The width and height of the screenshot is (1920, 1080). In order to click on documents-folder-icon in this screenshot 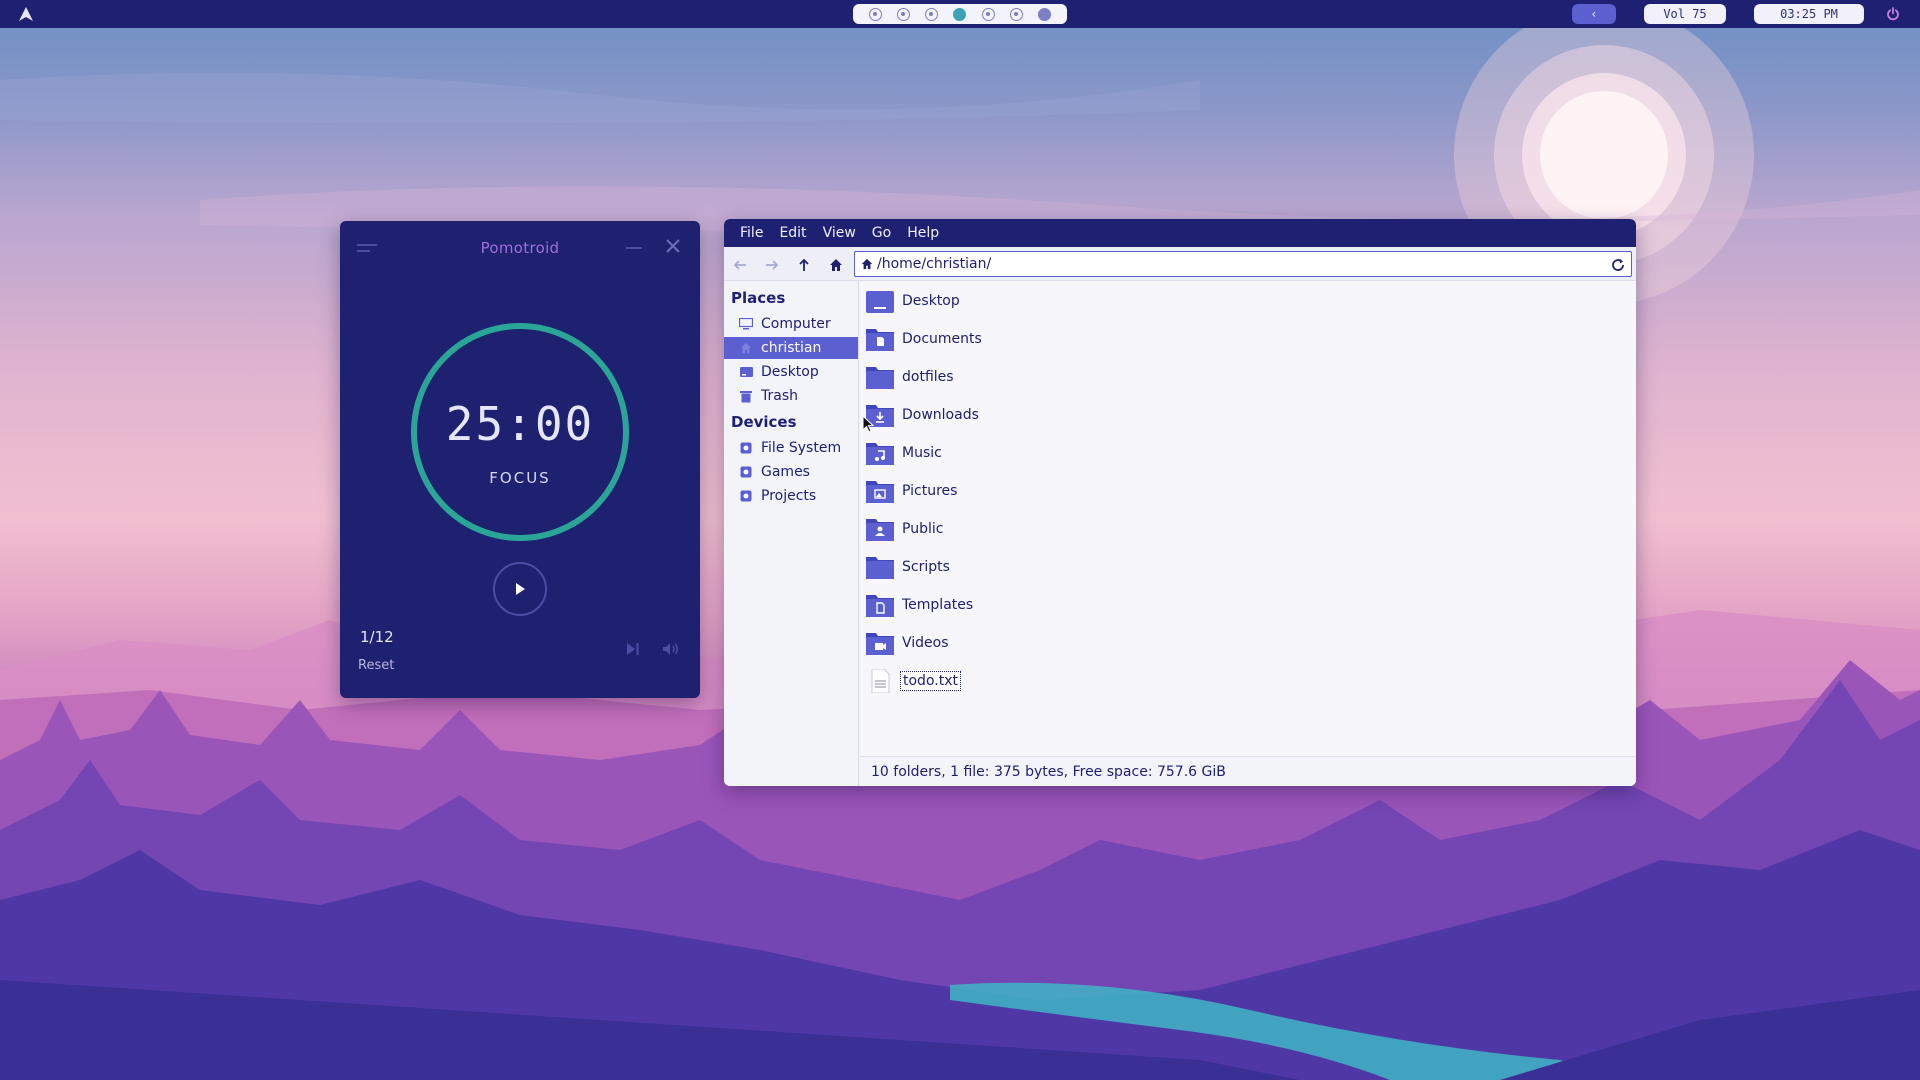, I will do `click(880, 339)`.